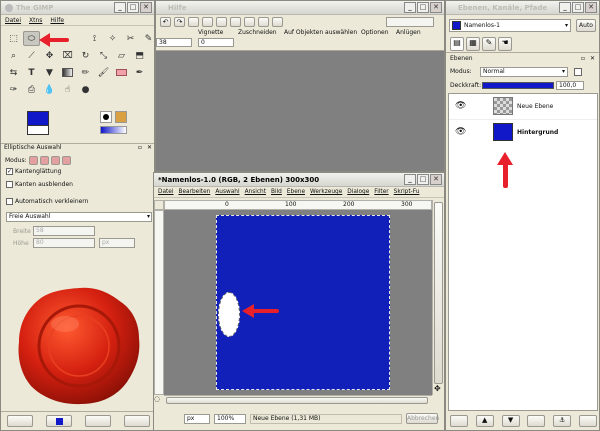  Describe the element at coordinates (297, 400) in the screenshot. I see `hscroll-thumb` at that location.